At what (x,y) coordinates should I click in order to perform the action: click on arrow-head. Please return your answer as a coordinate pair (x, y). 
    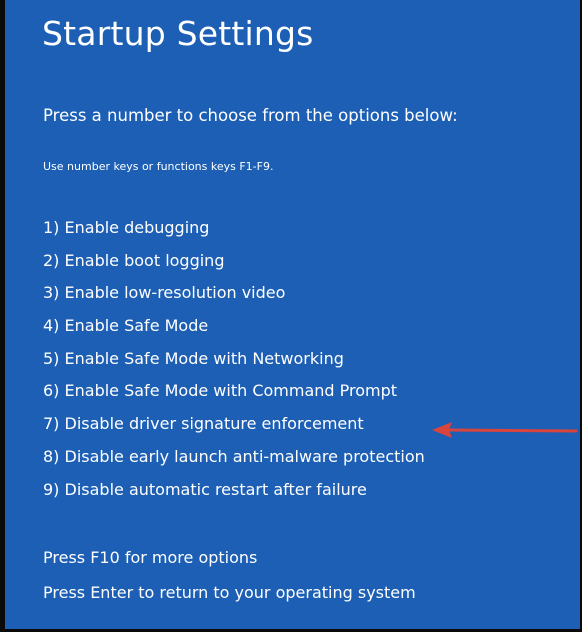
    Looking at the image, I should click on (442, 430).